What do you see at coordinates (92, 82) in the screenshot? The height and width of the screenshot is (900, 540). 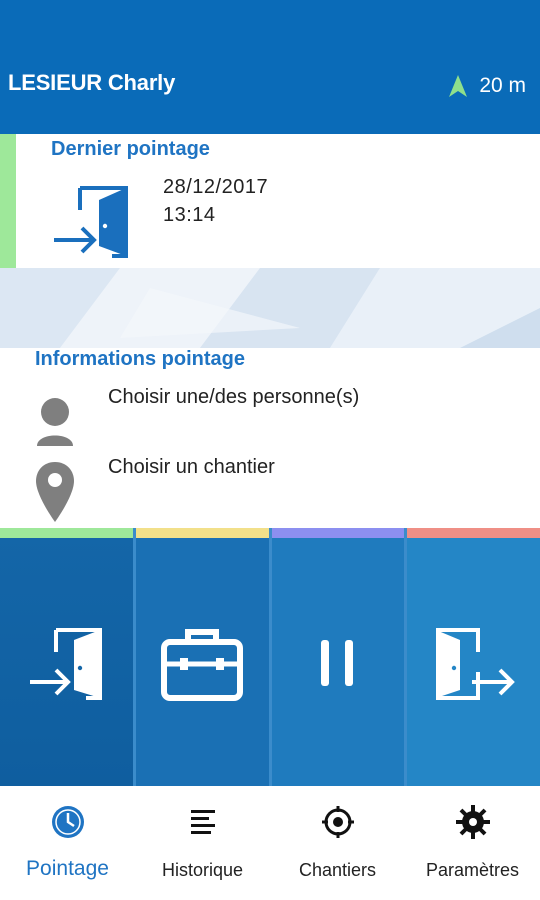 I see `user-name: LESIEUR Charly` at bounding box center [92, 82].